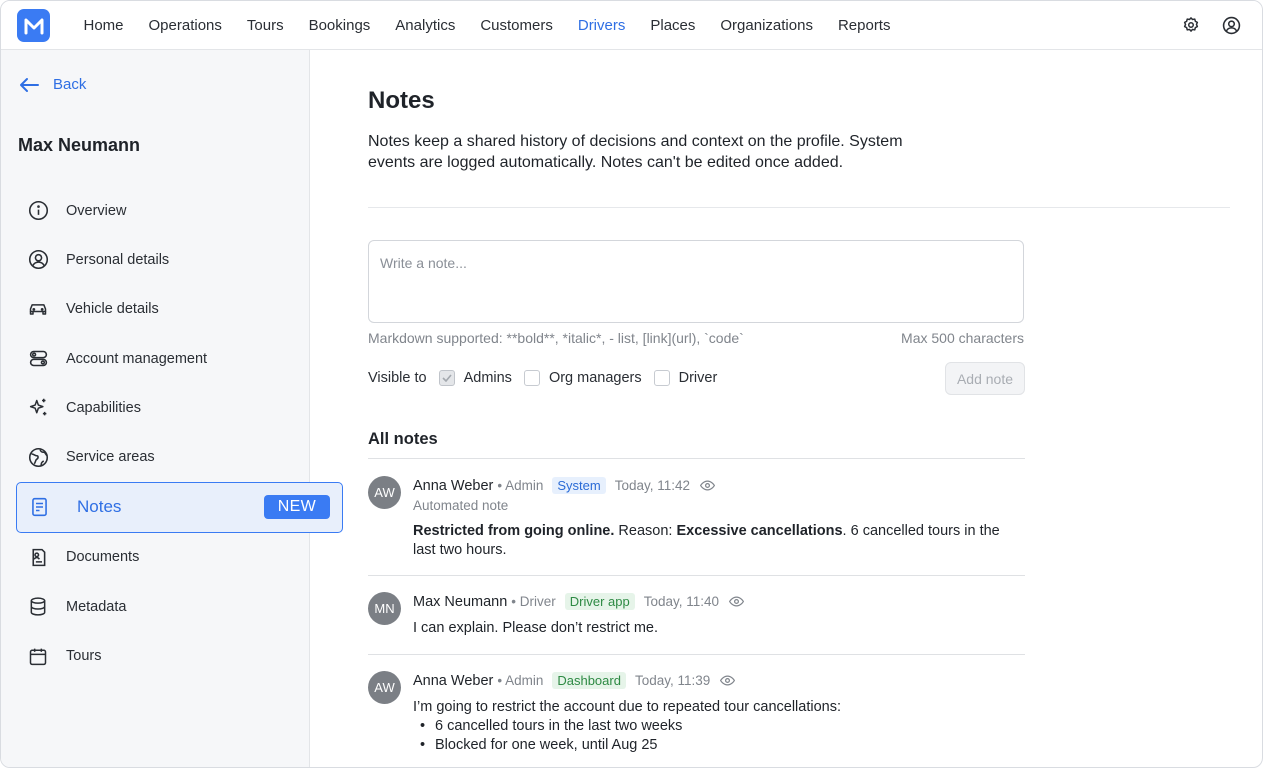 The image size is (1263, 768). What do you see at coordinates (110, 457) in the screenshot?
I see `sidebar-item-label: Service areas` at bounding box center [110, 457].